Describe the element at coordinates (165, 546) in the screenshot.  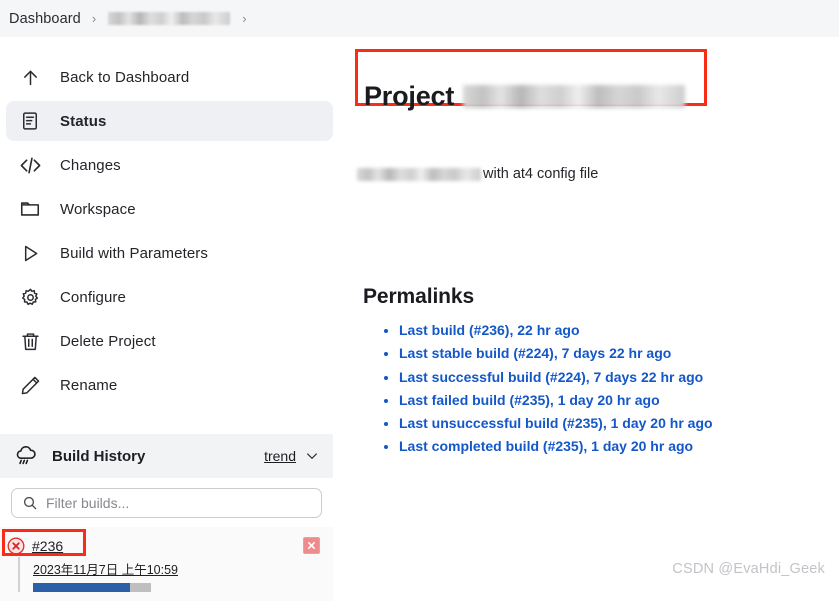
I see `build-row-header: #236` at that location.